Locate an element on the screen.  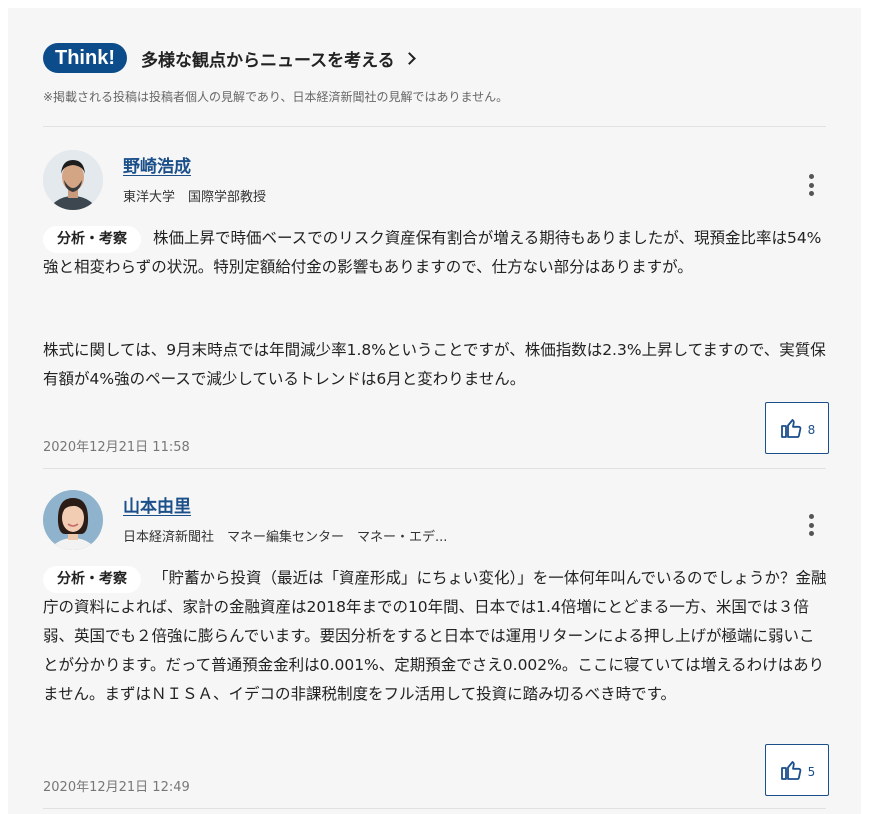
like-button: 8 is located at coordinates (797, 428).